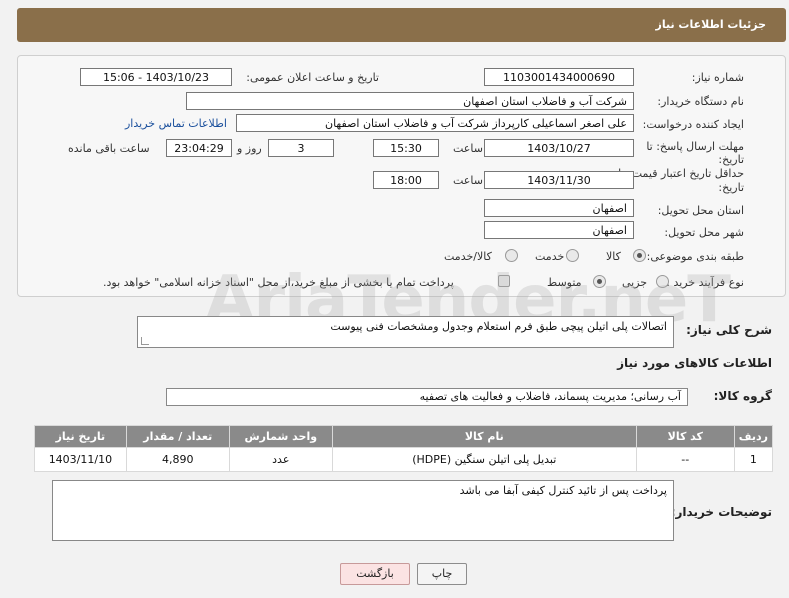 The width and height of the screenshot is (789, 598). What do you see at coordinates (559, 148) in the screenshot?
I see `deadline-date-field: 1403/10/27` at bounding box center [559, 148].